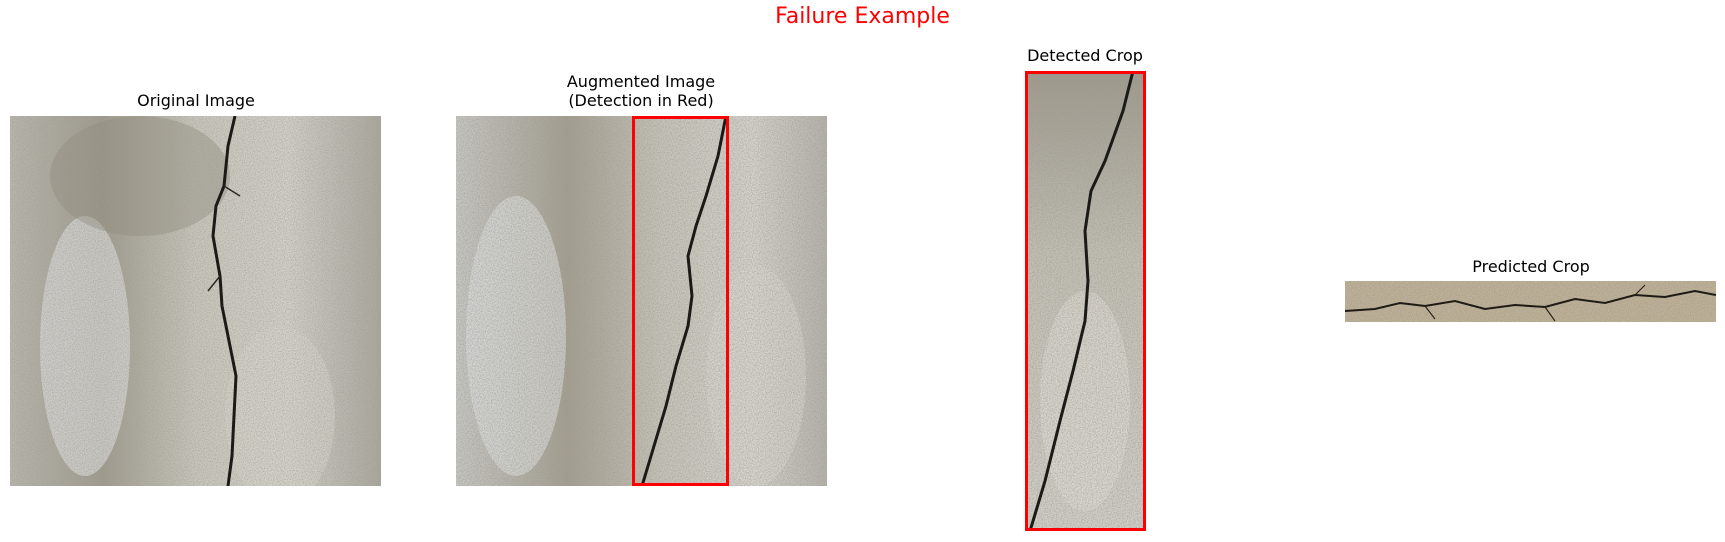  What do you see at coordinates (1085, 55) in the screenshot?
I see `detected-crop-title: Detected Crop` at bounding box center [1085, 55].